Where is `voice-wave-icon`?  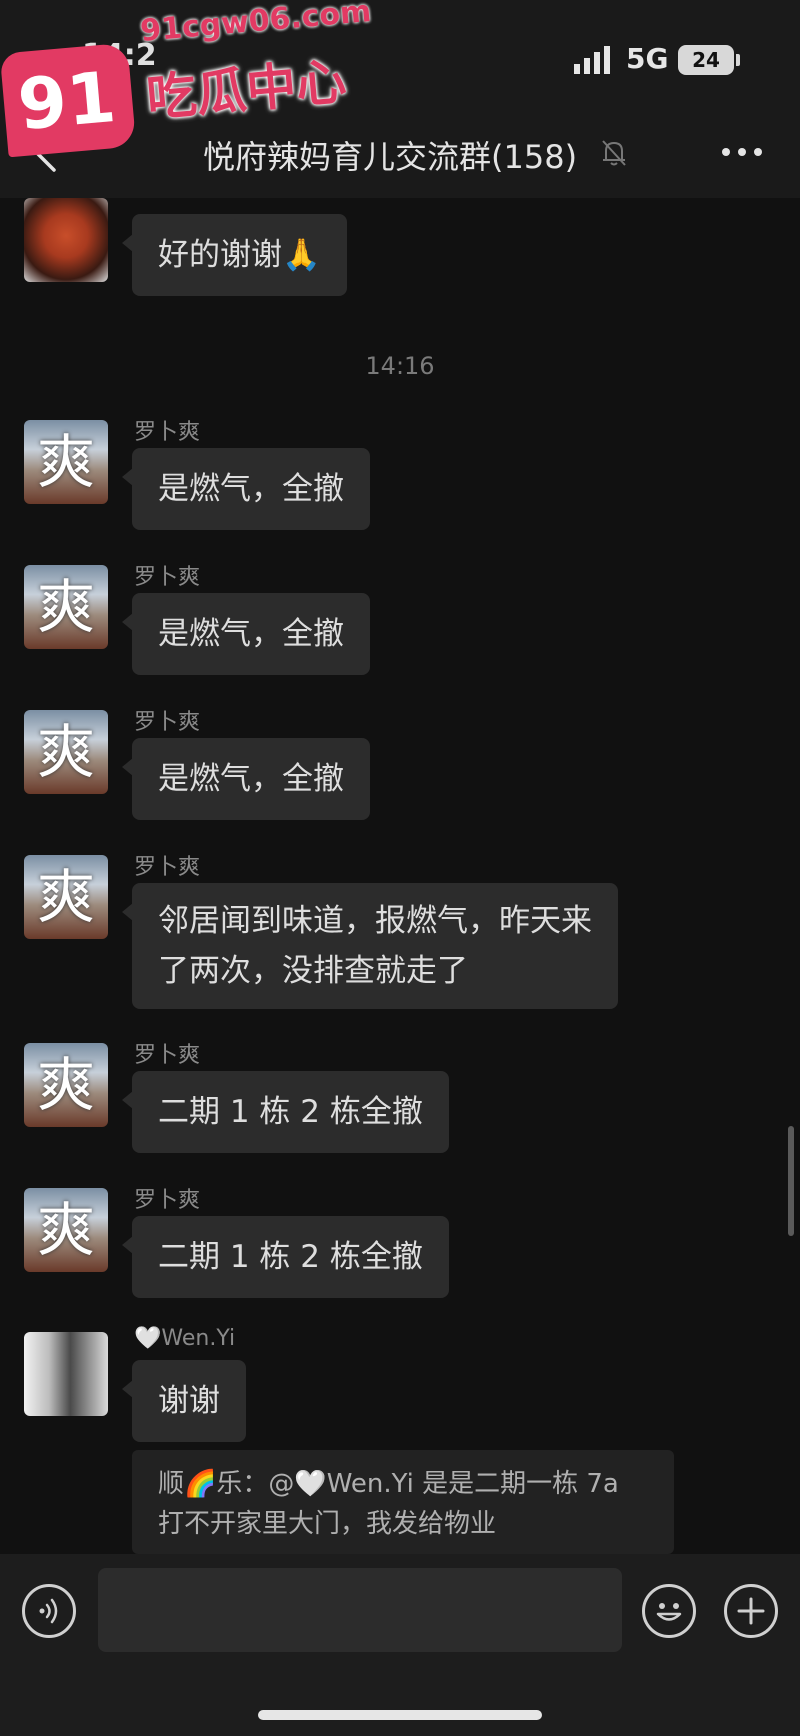
voice-wave-icon is located at coordinates (48, 1611).